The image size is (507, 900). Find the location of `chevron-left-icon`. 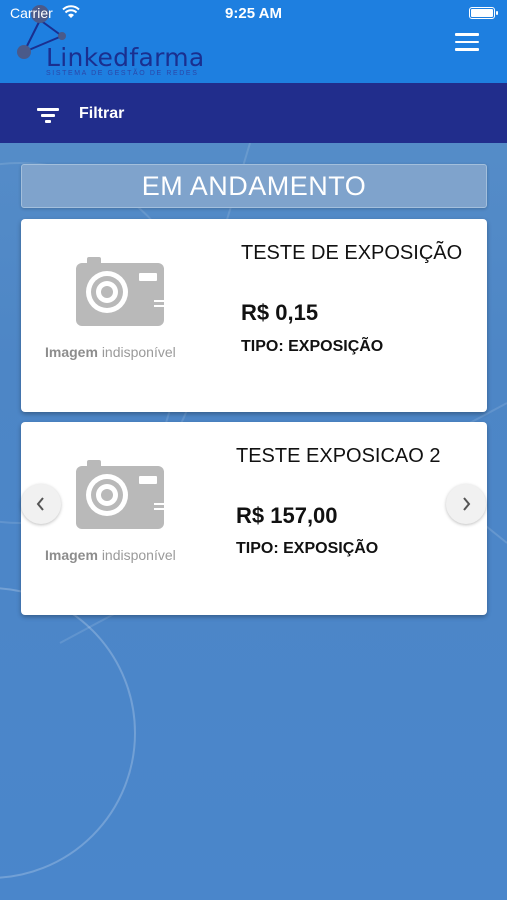

chevron-left-icon is located at coordinates (40, 504).